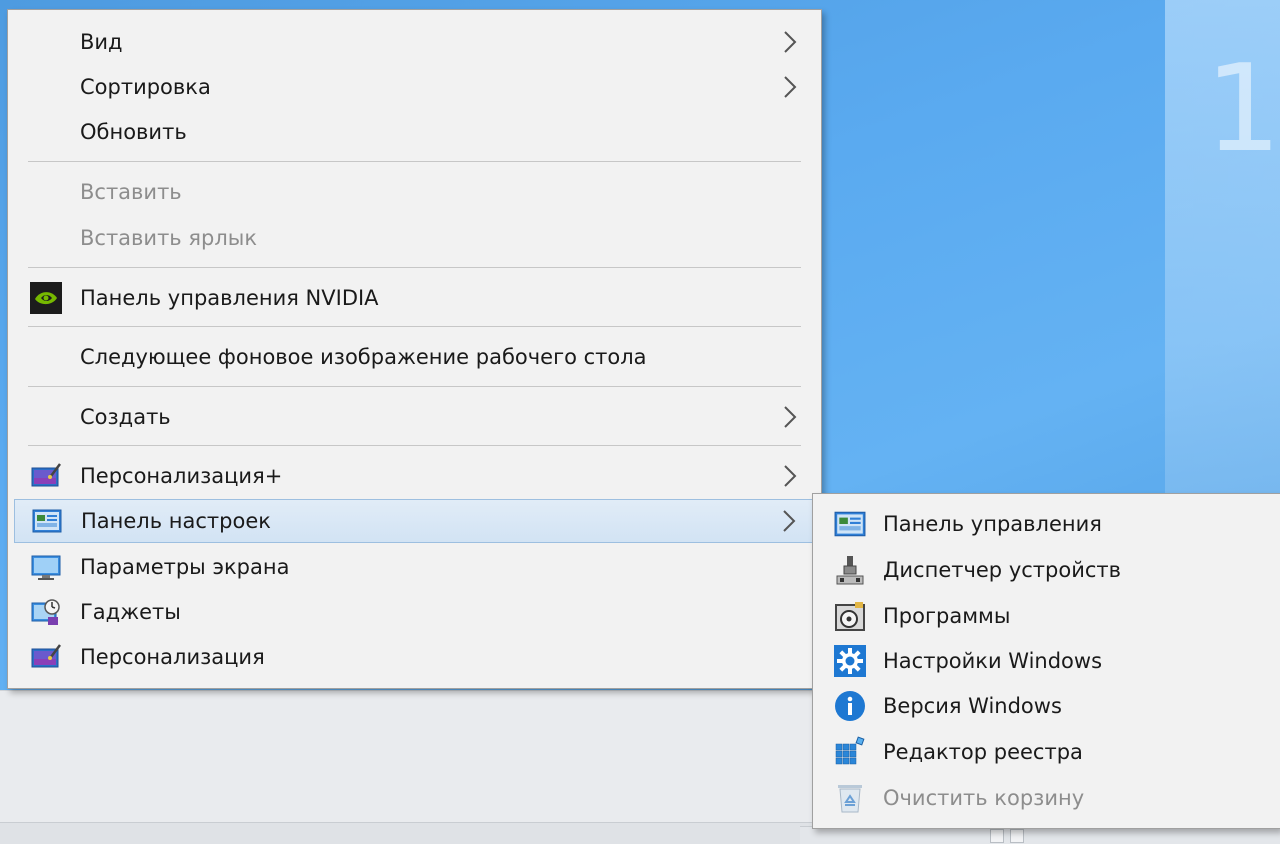  Describe the element at coordinates (984, 798) in the screenshot. I see `submenu-item-label: Очистить корзину` at that location.